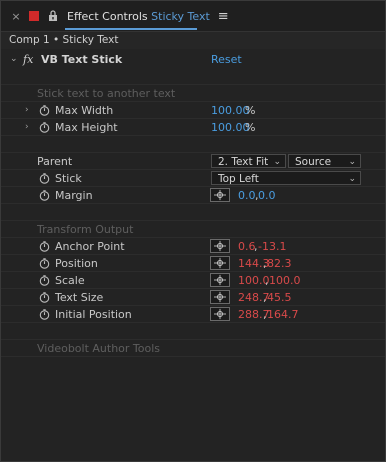 This screenshot has height=462, width=386. I want to click on property-row-stick: Stick Top Left ⌄, so click(193, 178).